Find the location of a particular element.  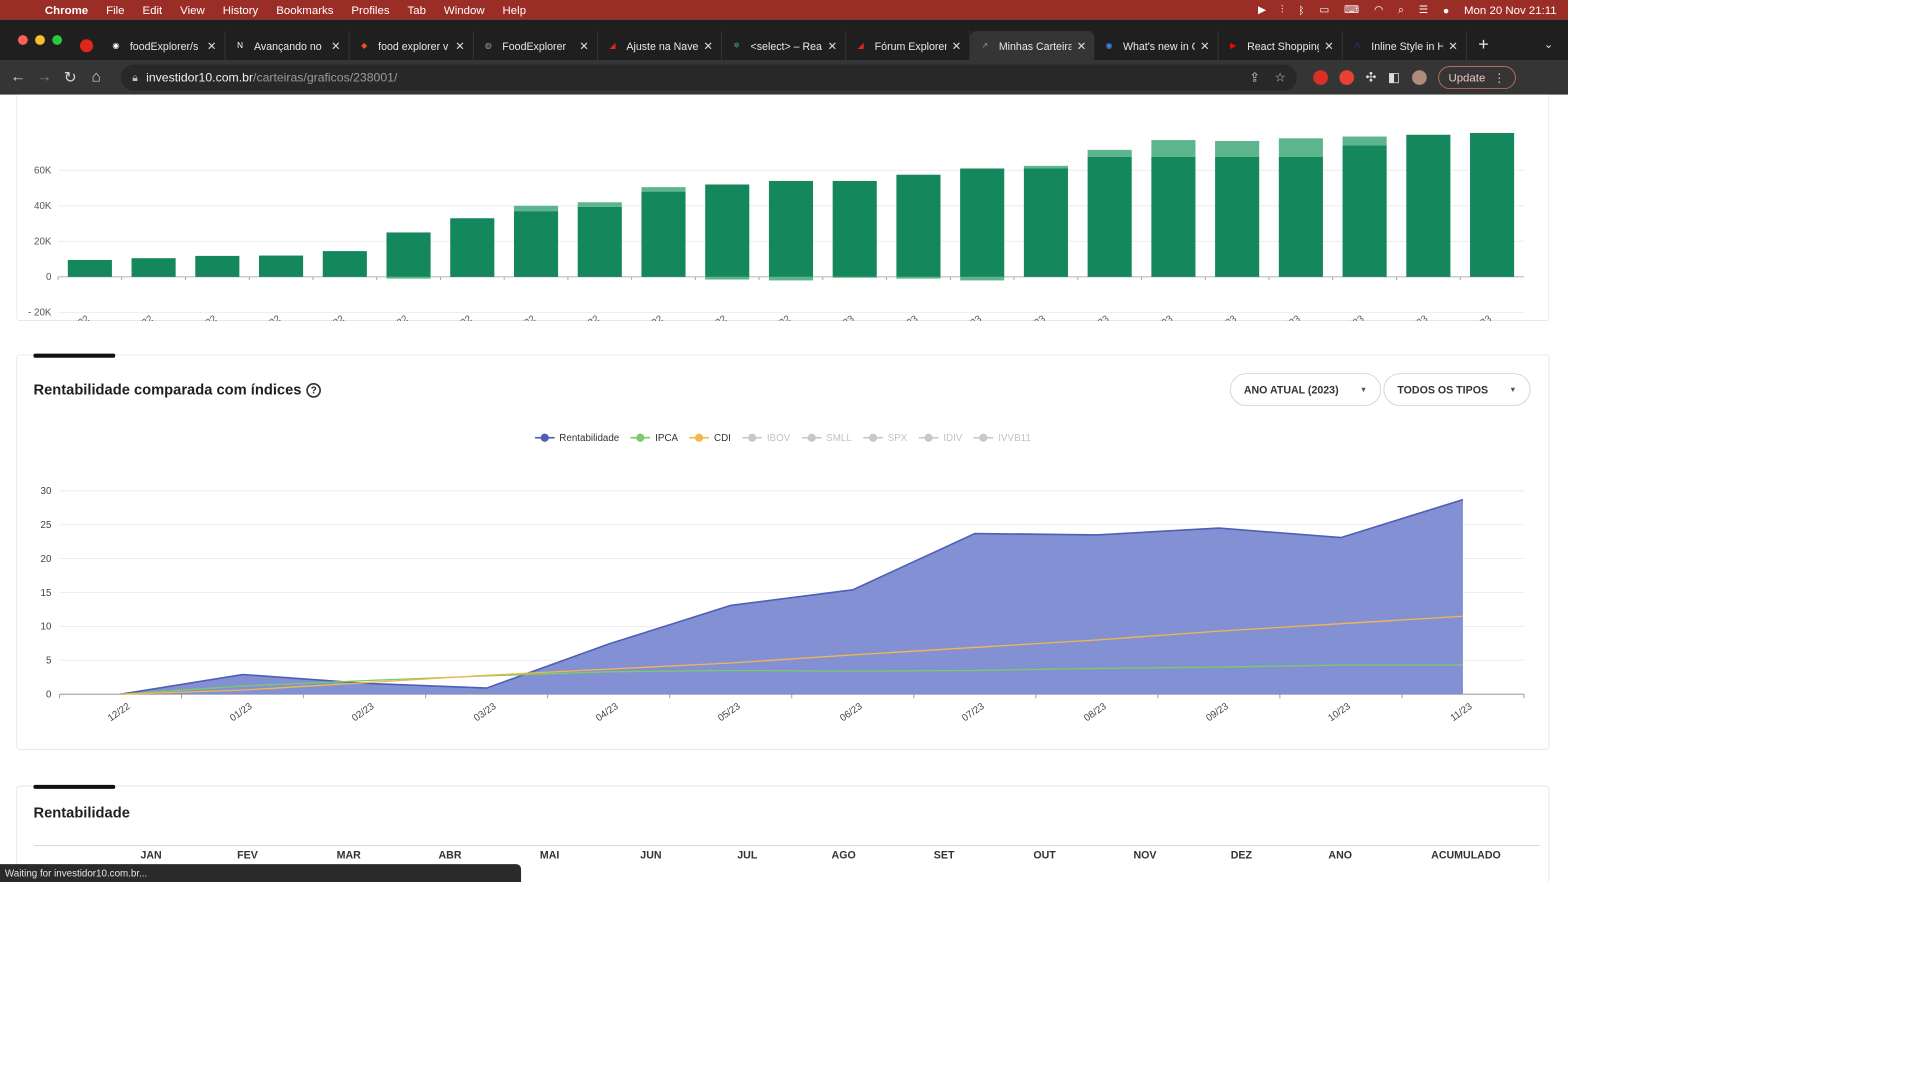

menu-help: Help is located at coordinates (514, 9).